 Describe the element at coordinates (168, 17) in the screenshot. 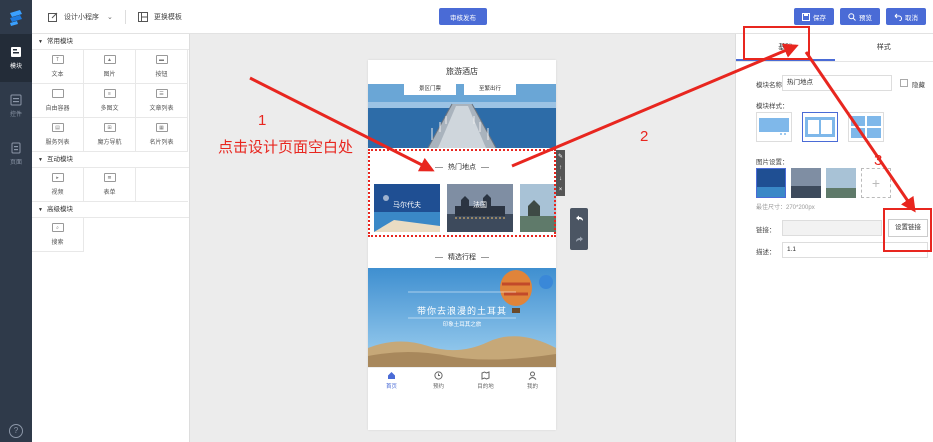

I see `change-template-button: 更换模板` at that location.